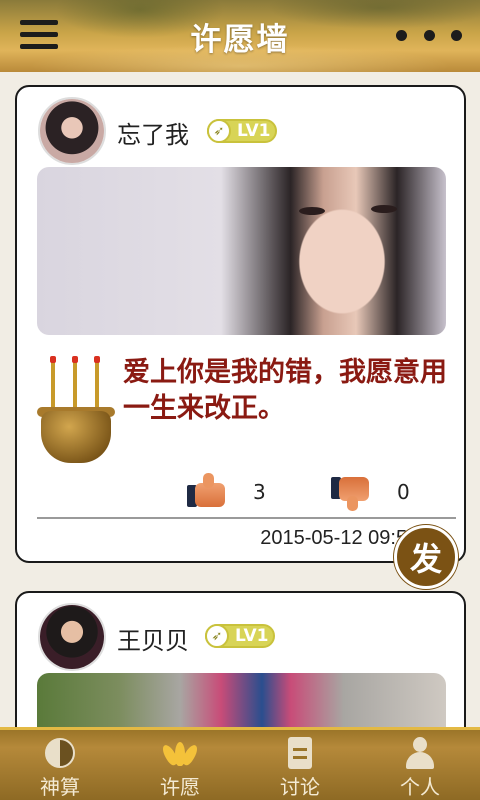 Image resolution: width=480 pixels, height=800 pixels. What do you see at coordinates (60, 752) in the screenshot?
I see `yin-yang-icon` at bounding box center [60, 752].